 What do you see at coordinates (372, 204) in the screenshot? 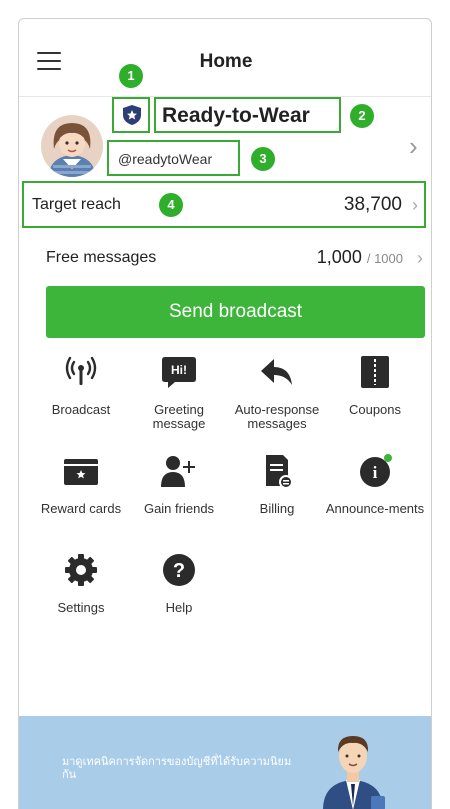
I see `target-reach-value: 38,700` at bounding box center [372, 204].